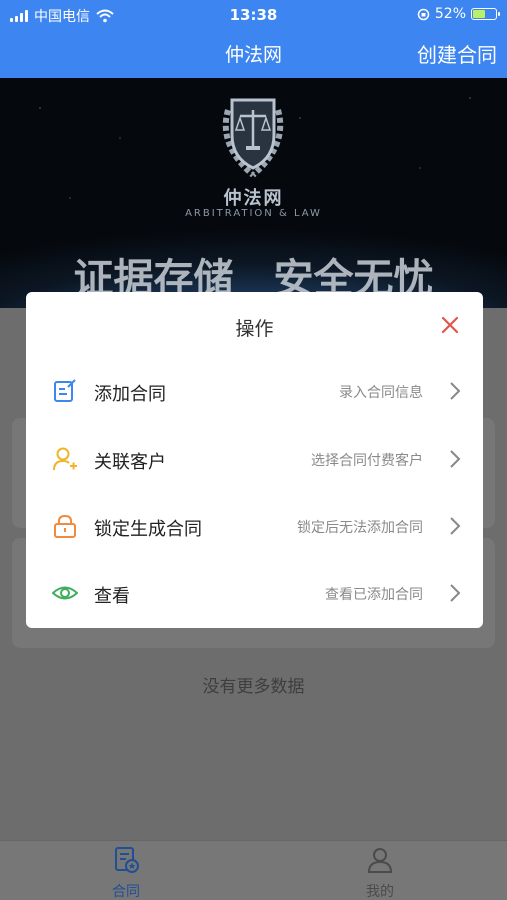 This screenshot has width=507, height=900. Describe the element at coordinates (381, 393) in the screenshot. I see `op-desc: 录入合同信息` at that location.